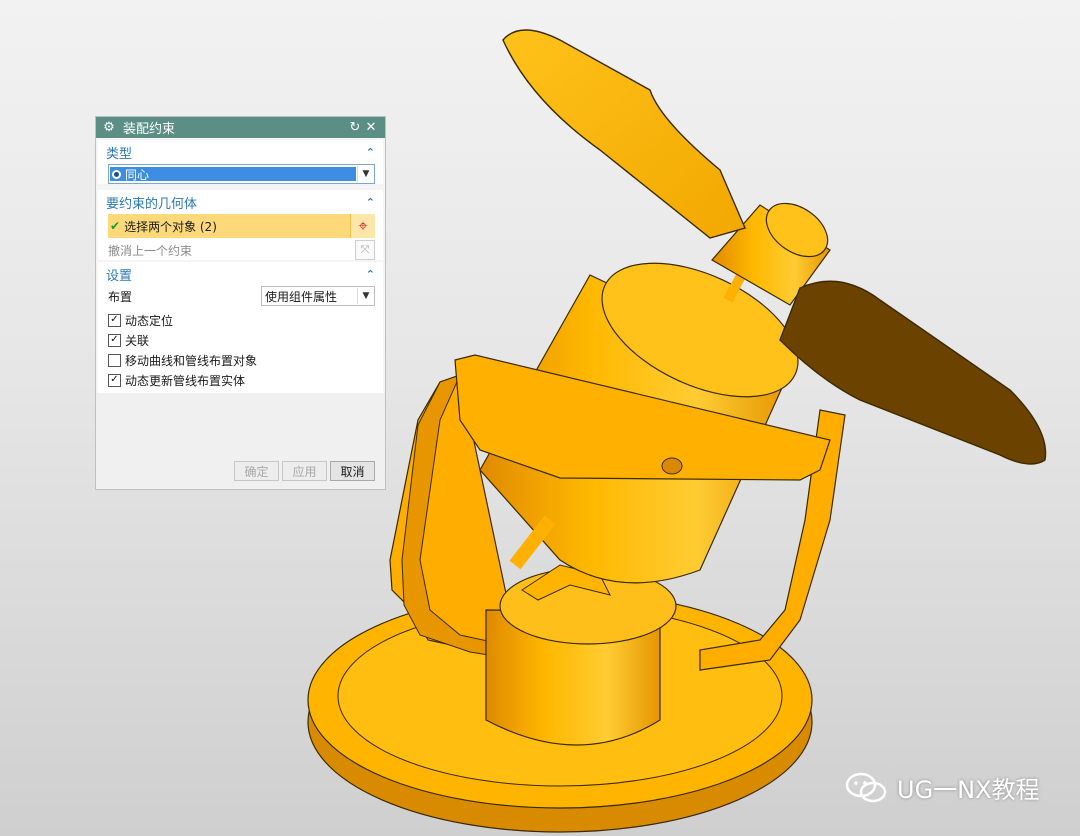  Describe the element at coordinates (152, 204) in the screenshot. I see `geometry-heading: 要约束的几何体` at that location.